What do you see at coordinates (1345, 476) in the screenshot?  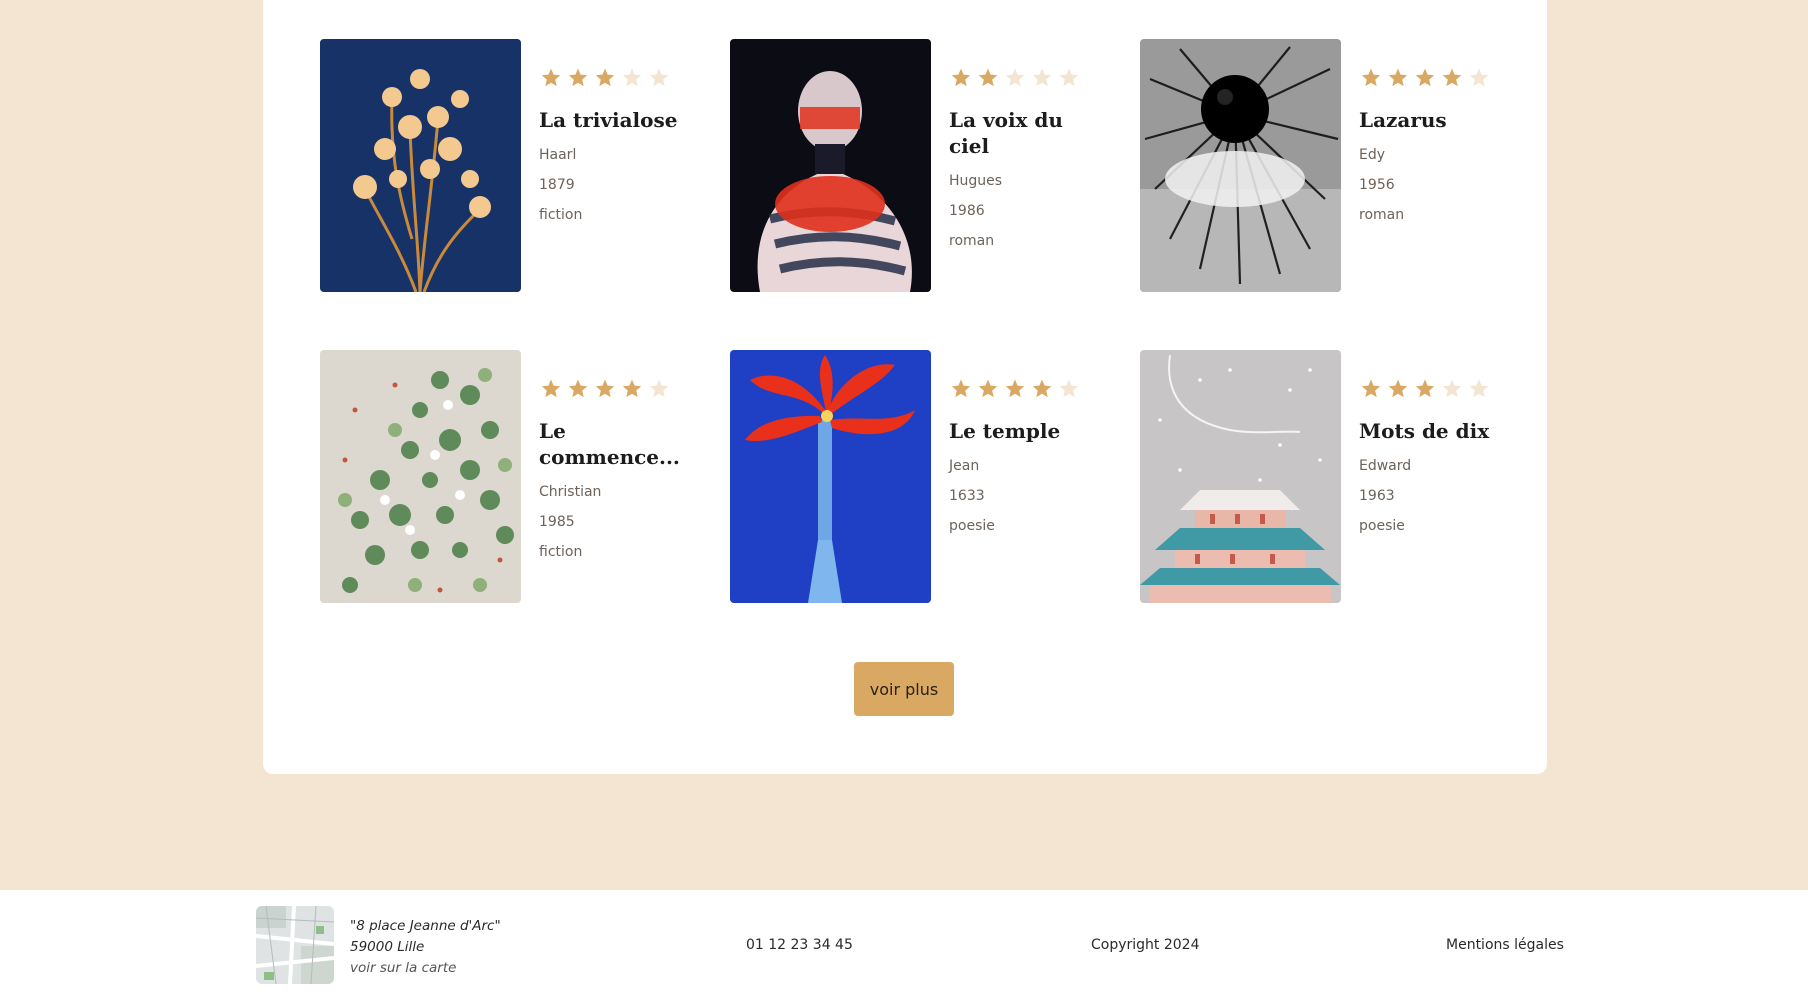 I see `book-card: Mots de dix Edward 1963 poesie` at bounding box center [1345, 476].